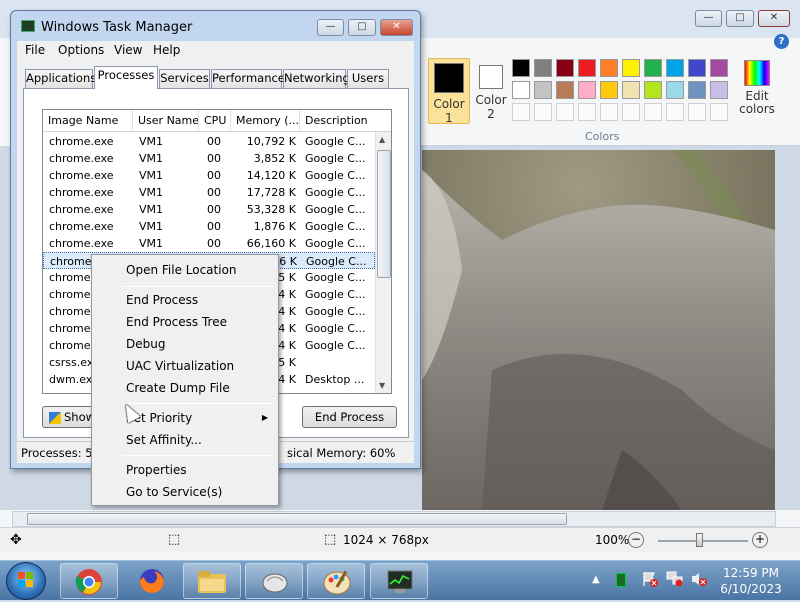 This screenshot has height=602, width=800. I want to click on taskbar-clock: 12:59 PM 6/10/2023, so click(751, 581).